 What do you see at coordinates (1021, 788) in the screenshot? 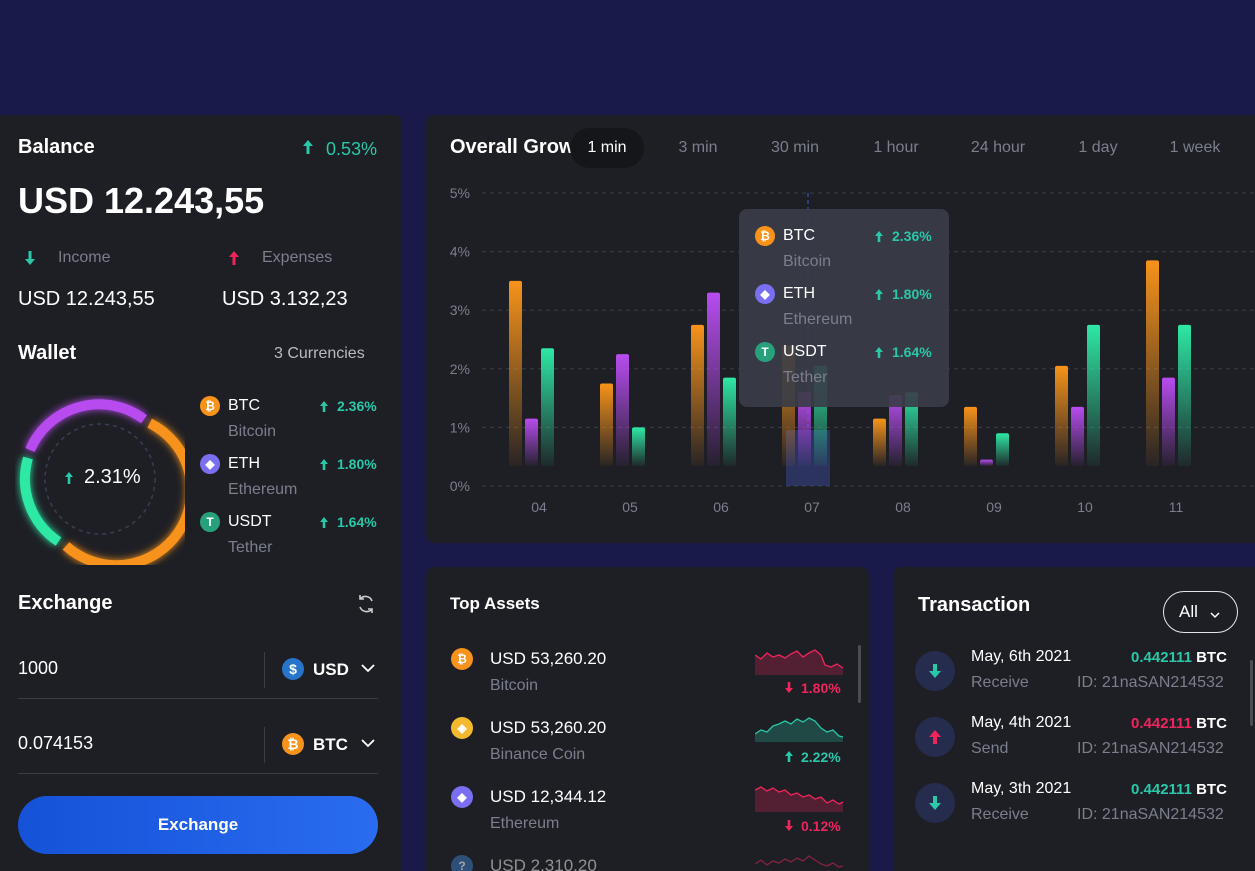
I see `tx-date: May, 3th 2021` at bounding box center [1021, 788].